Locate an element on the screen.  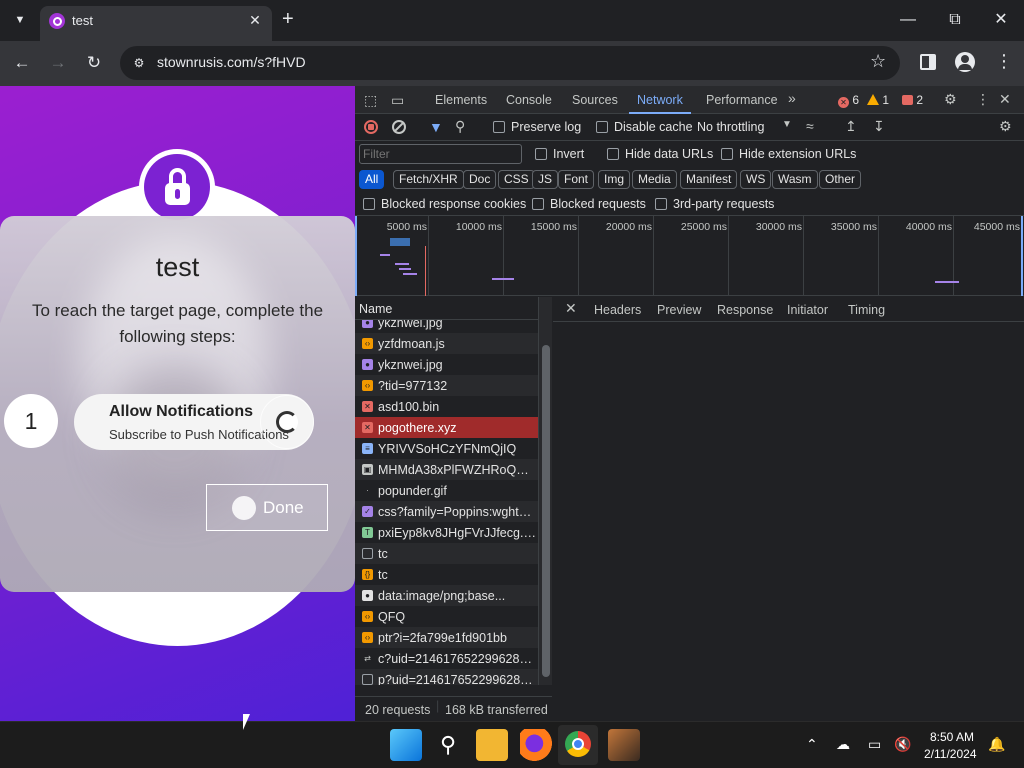
profile-avatar-icon is located at coordinates (965, 62).